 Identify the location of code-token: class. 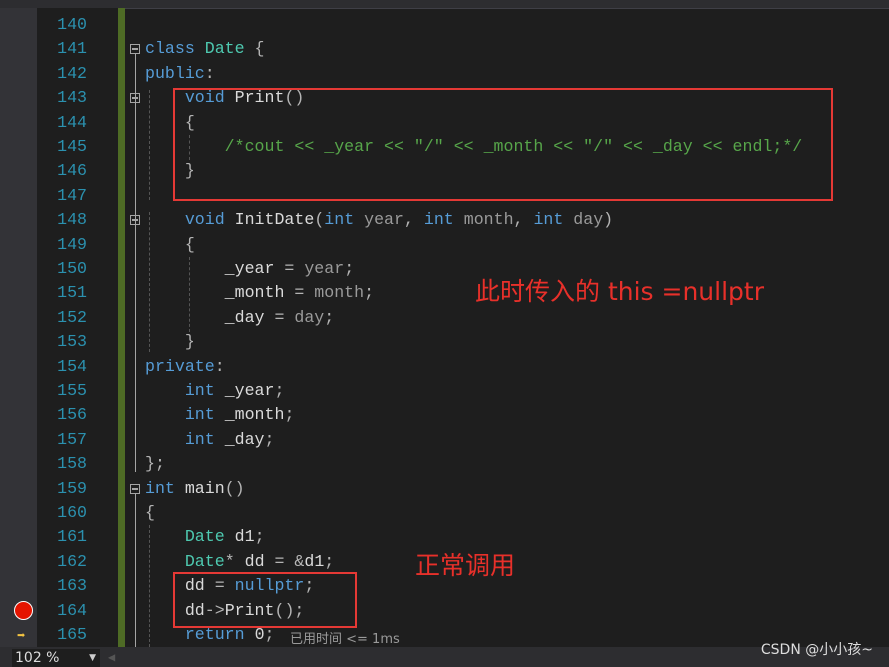
(175, 49).